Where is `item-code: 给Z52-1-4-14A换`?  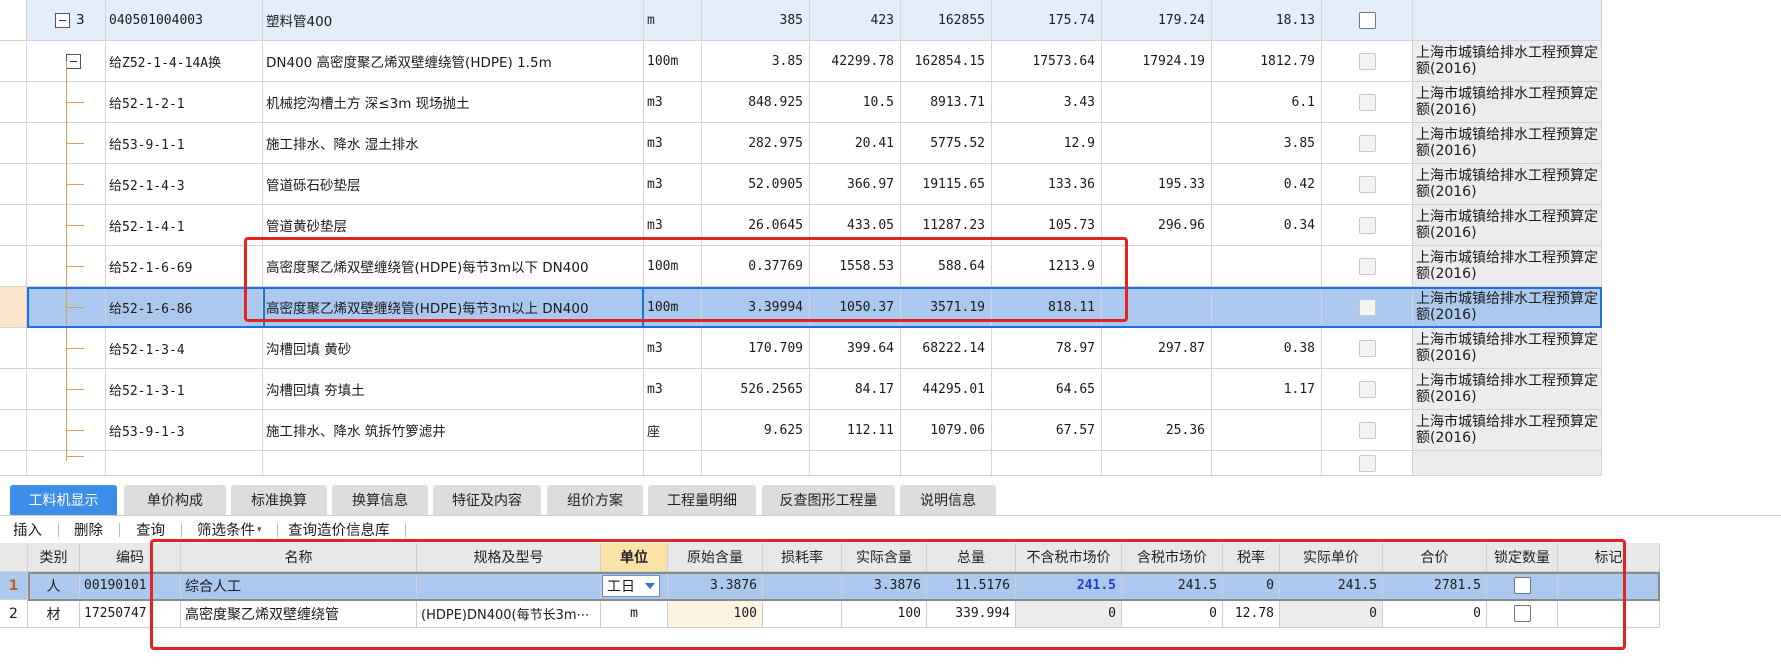
item-code: 给Z52-1-4-14A换 is located at coordinates (184, 61).